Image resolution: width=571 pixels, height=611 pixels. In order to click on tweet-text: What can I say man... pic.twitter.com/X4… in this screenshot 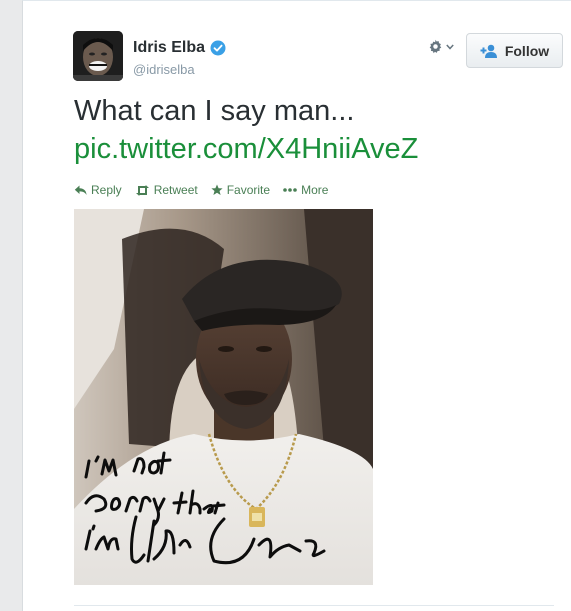, I will do `click(314, 130)`.